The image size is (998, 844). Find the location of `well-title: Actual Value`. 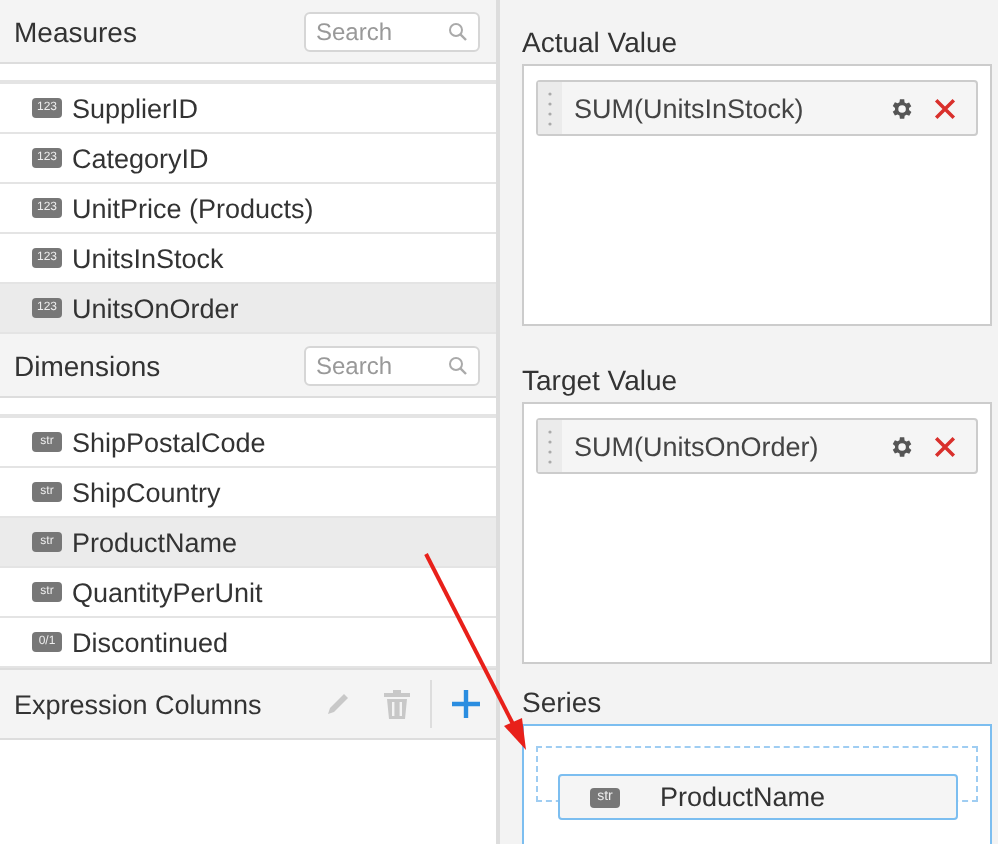

well-title: Actual Value is located at coordinates (601, 43).